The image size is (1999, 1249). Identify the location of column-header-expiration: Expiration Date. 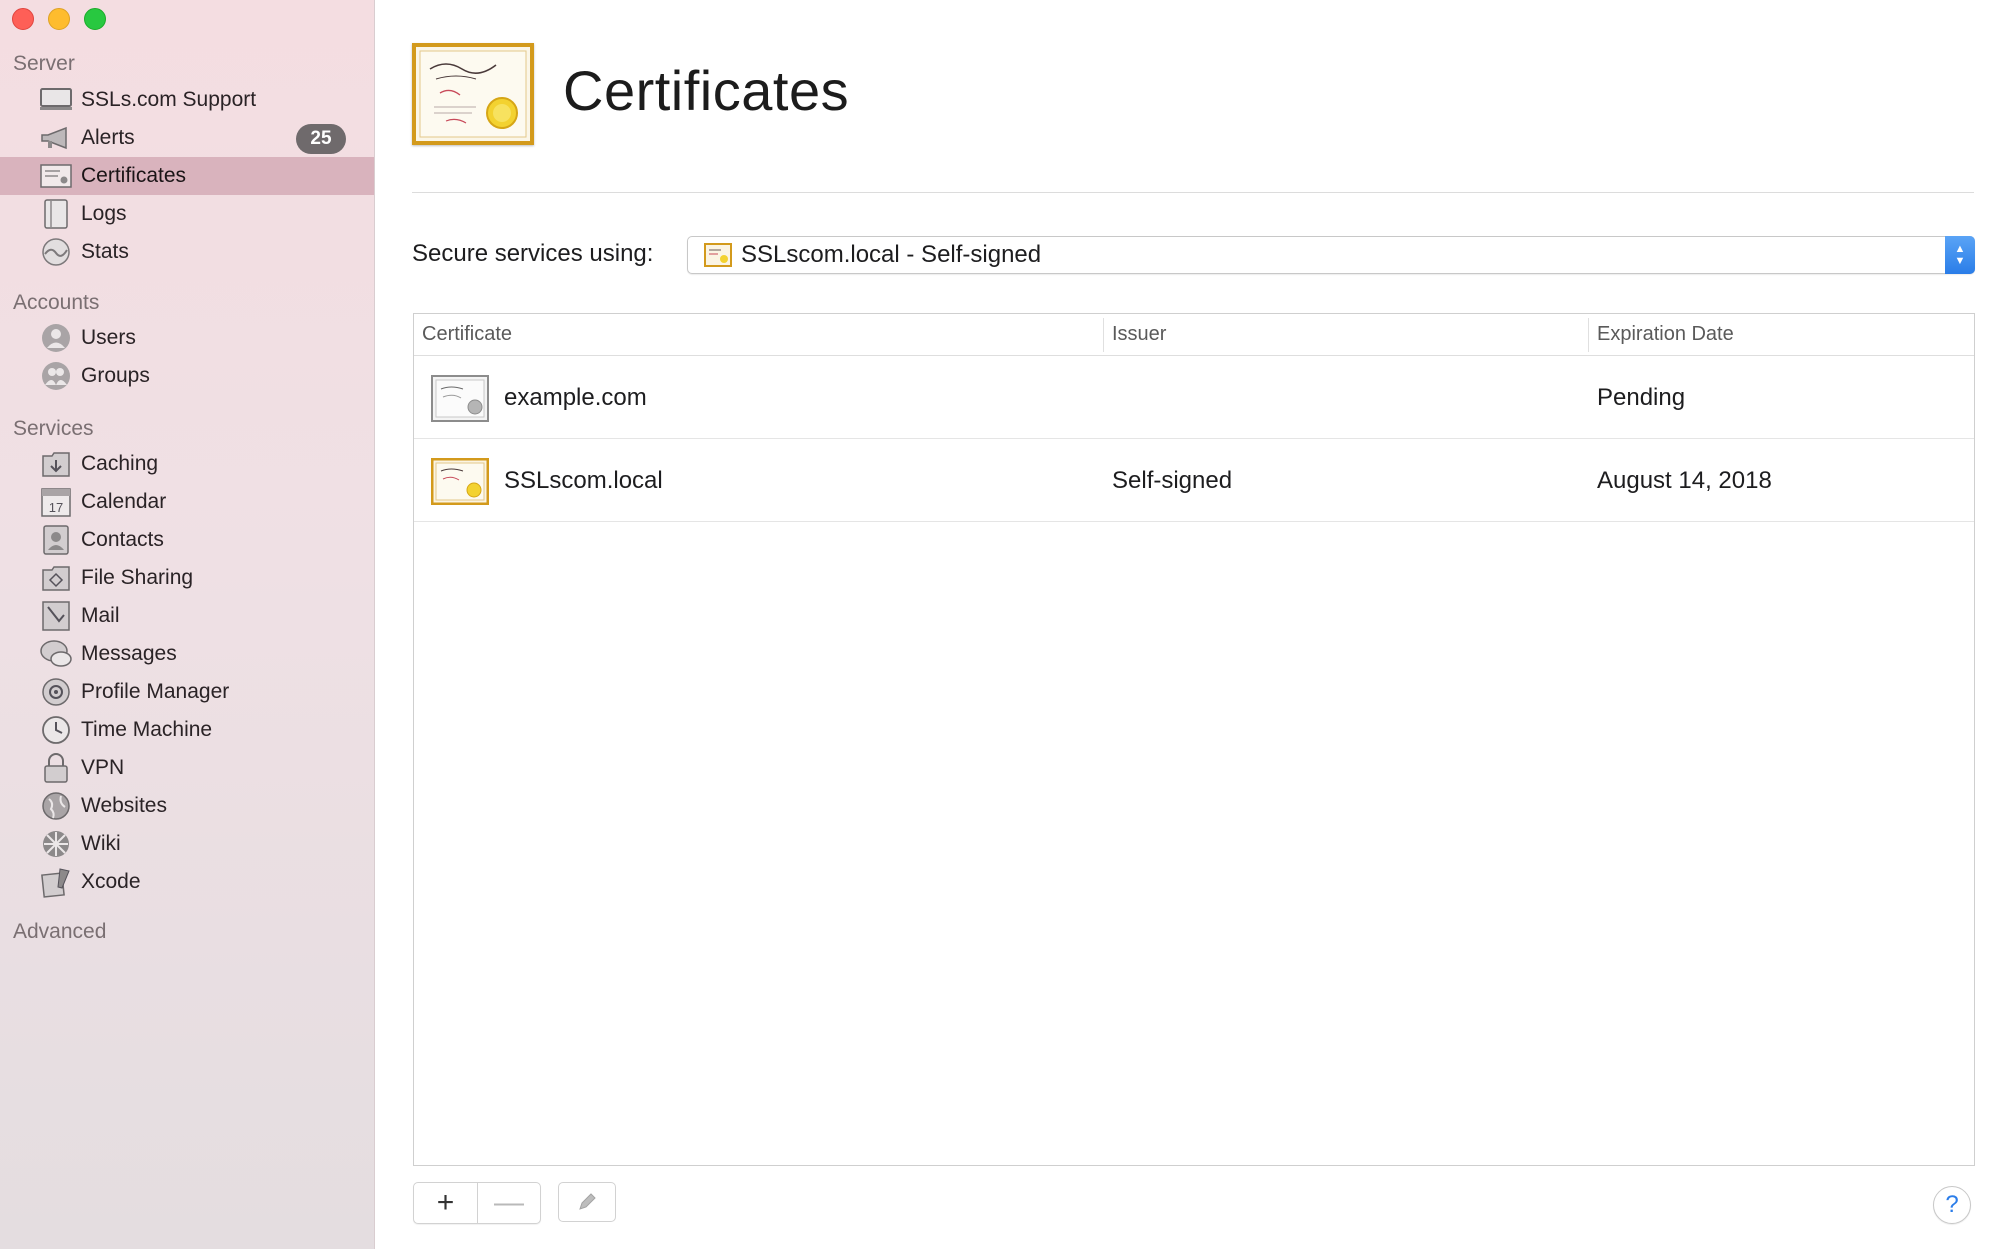
(1665, 334).